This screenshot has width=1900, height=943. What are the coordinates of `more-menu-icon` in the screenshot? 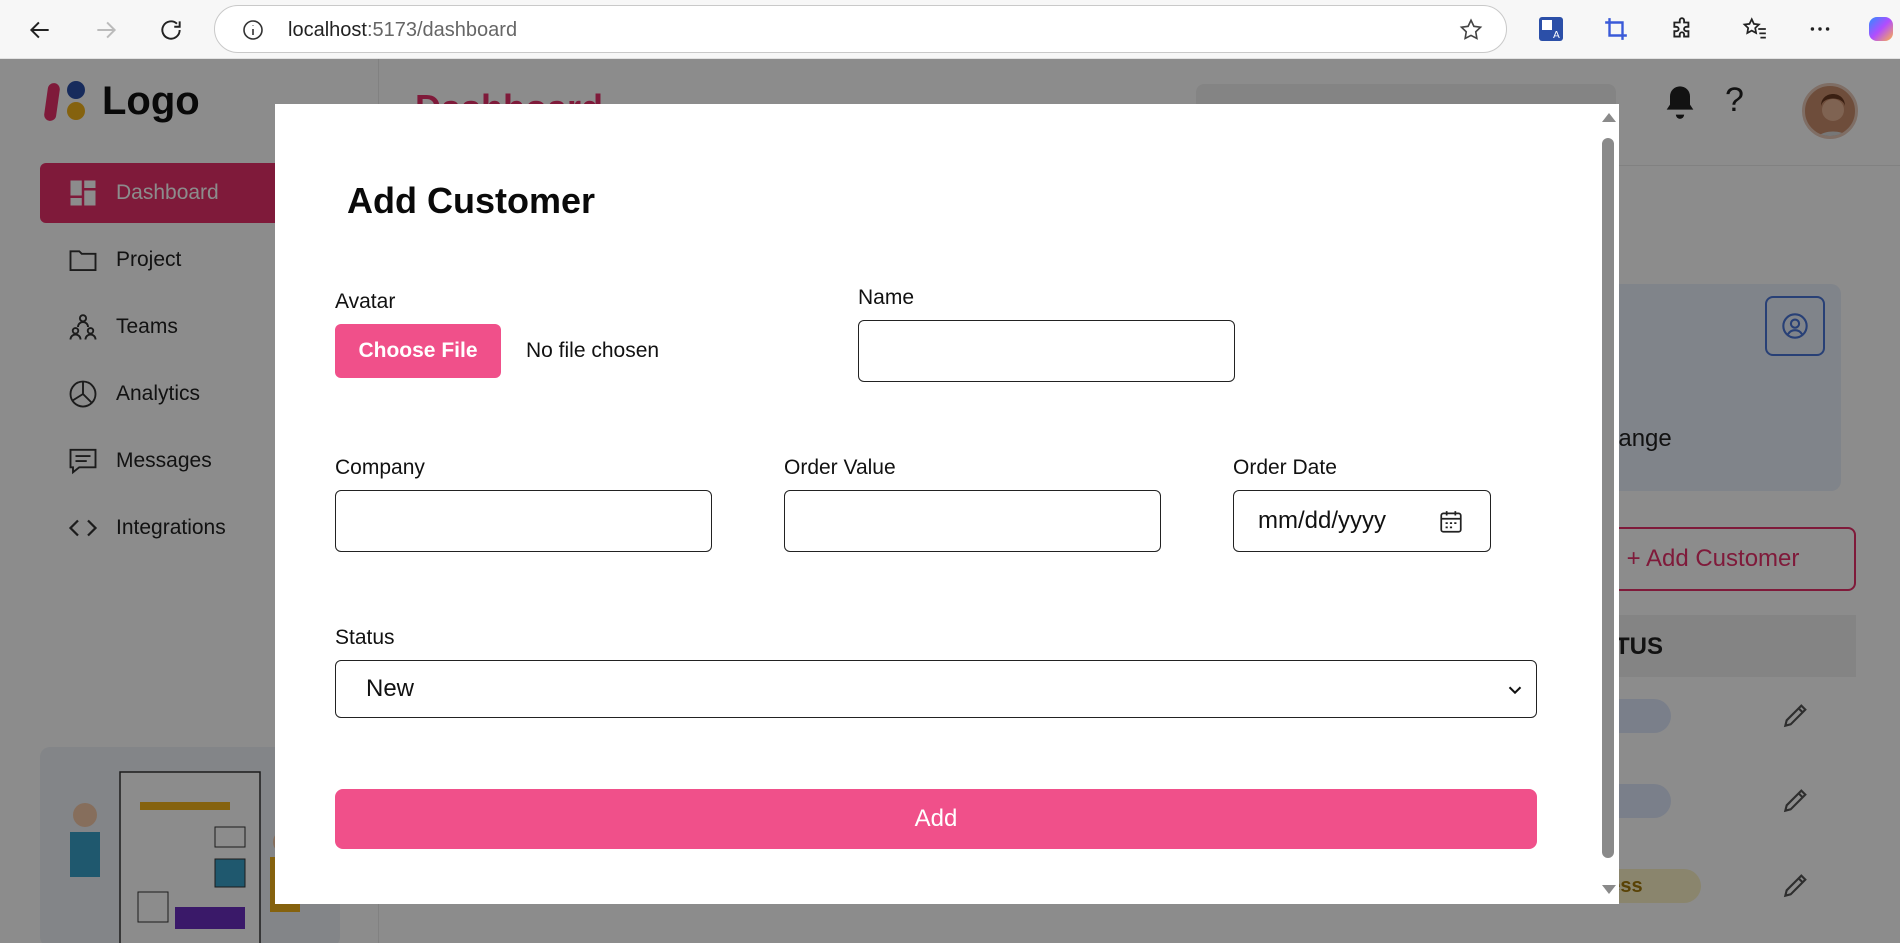 It's located at (1820, 29).